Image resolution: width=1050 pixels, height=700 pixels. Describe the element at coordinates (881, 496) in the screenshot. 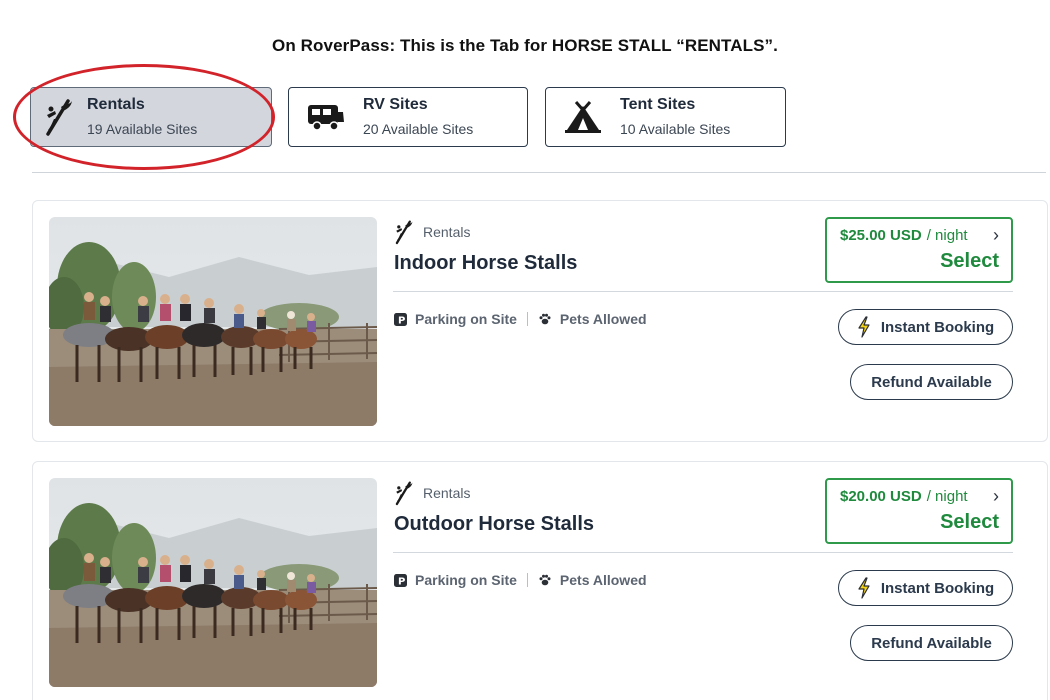

I see `price-amount: $20.00 USD` at that location.